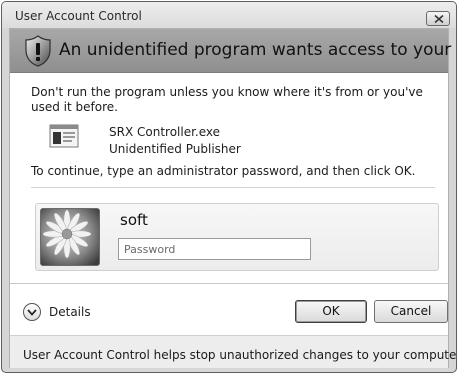 The image size is (460, 376). I want to click on details-label: Details, so click(70, 312).